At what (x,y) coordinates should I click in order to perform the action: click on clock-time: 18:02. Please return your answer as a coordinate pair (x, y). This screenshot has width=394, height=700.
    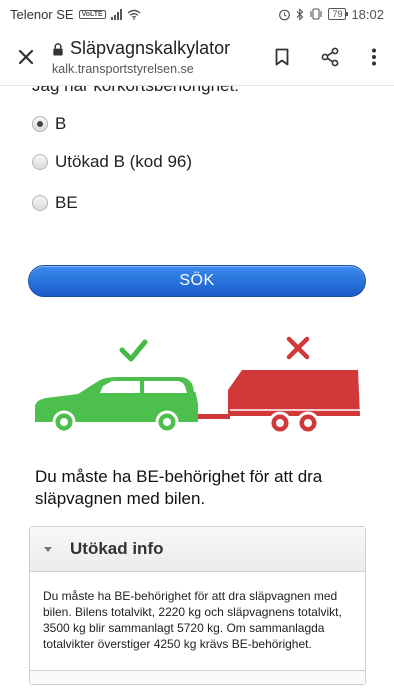
    Looking at the image, I should click on (367, 14).